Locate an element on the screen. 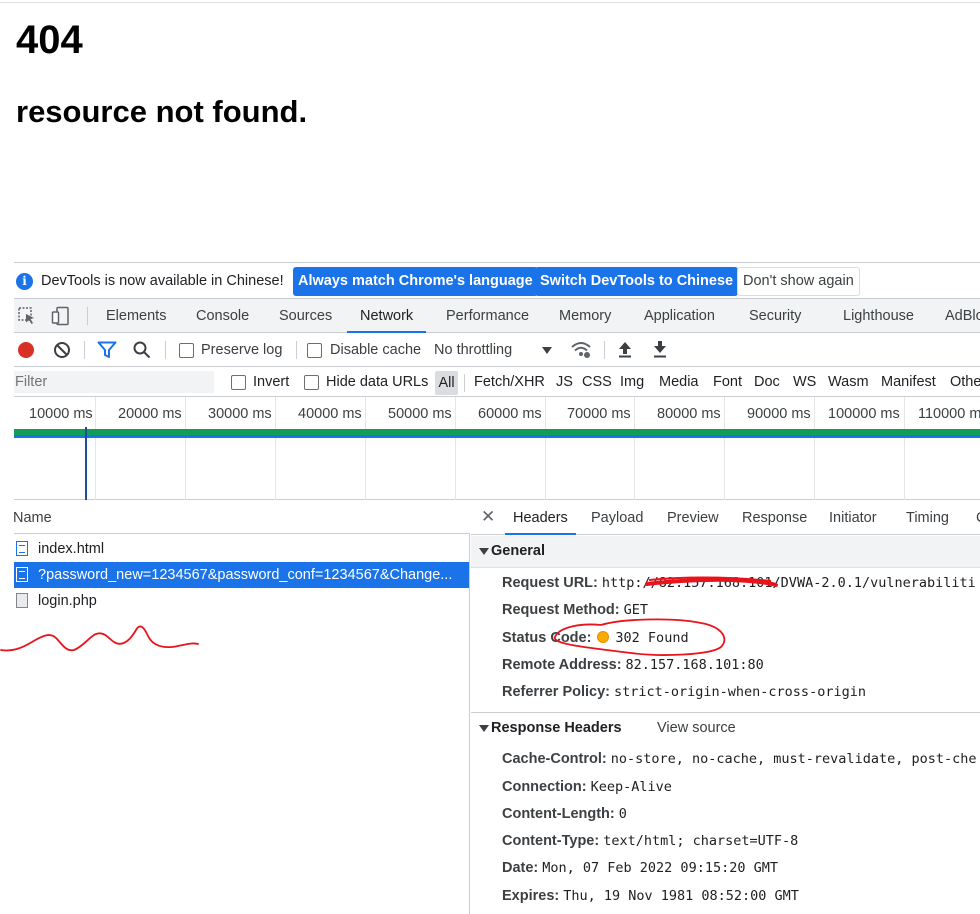 This screenshot has width=980, height=914. filter-icon is located at coordinates (107, 350).